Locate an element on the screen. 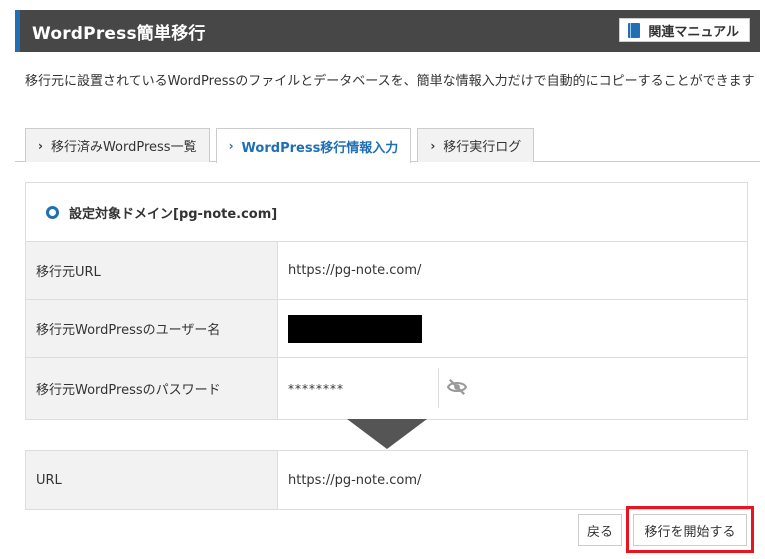 This screenshot has width=765, height=559. related-manual-button: 関連マニュアル is located at coordinates (684, 30).